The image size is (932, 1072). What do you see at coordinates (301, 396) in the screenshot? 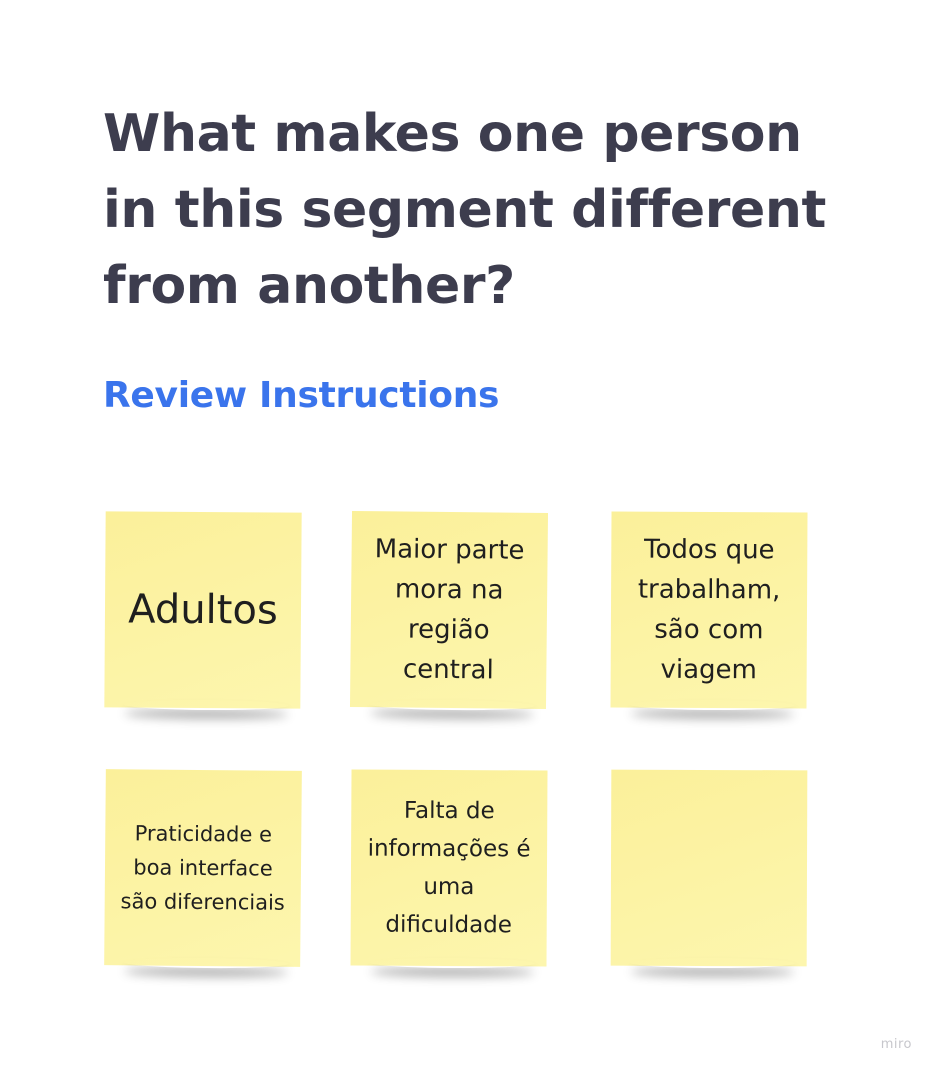
I see `review-instructions-link: Review Instructions` at bounding box center [301, 396].